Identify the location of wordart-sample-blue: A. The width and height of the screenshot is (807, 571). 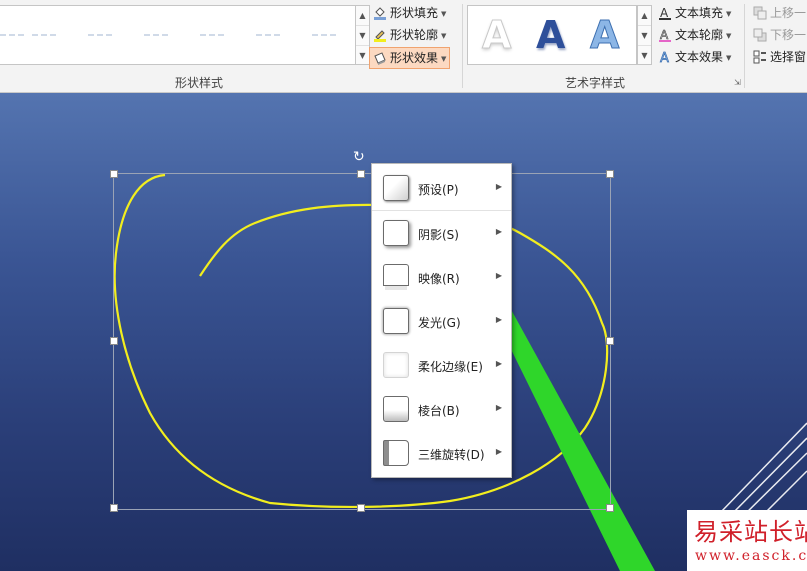
(550, 35).